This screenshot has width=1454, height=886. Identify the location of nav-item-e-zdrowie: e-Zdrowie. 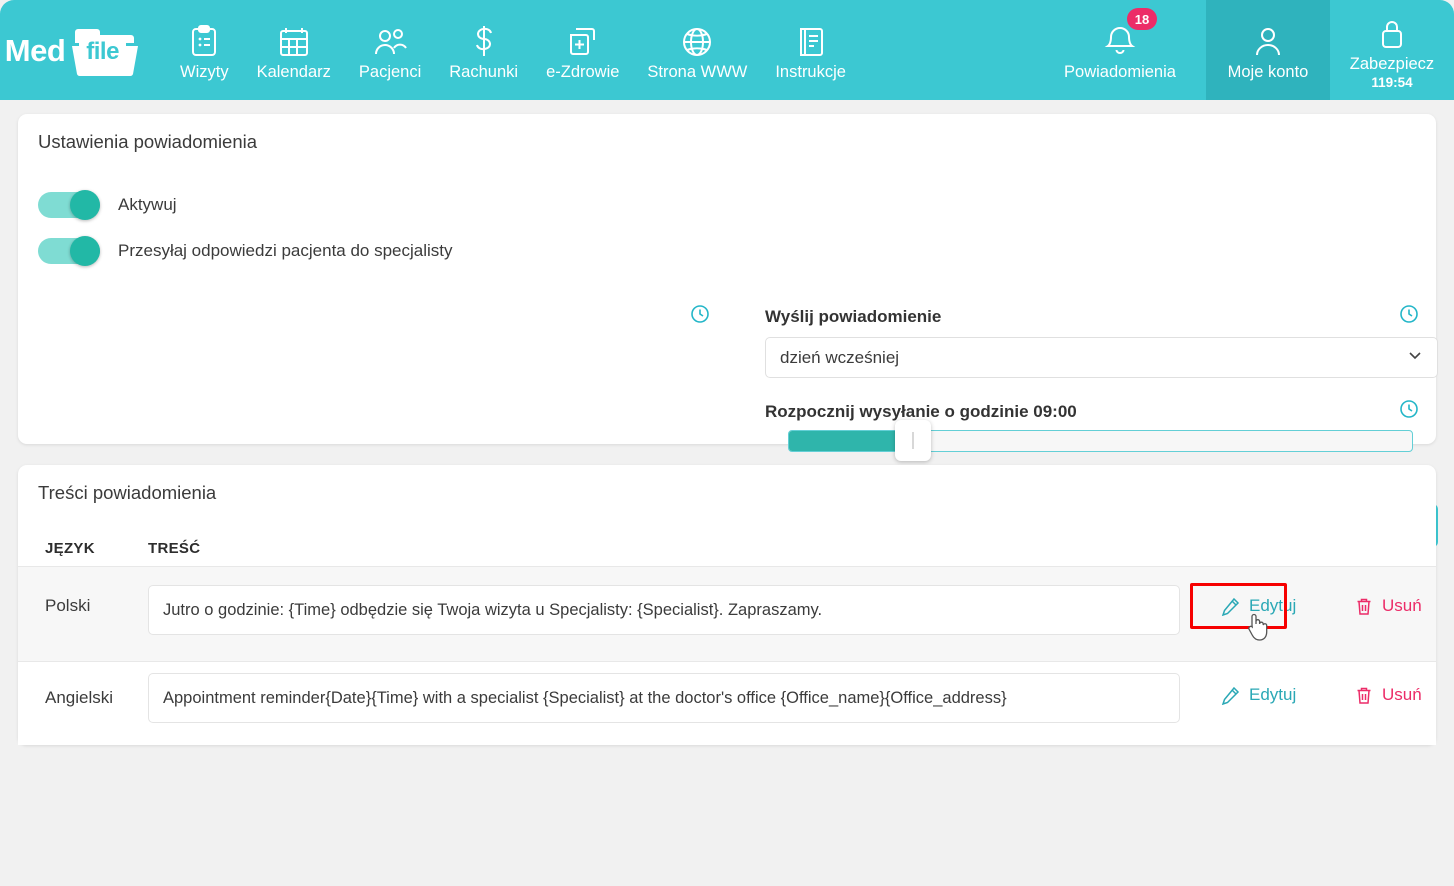
(582, 50).